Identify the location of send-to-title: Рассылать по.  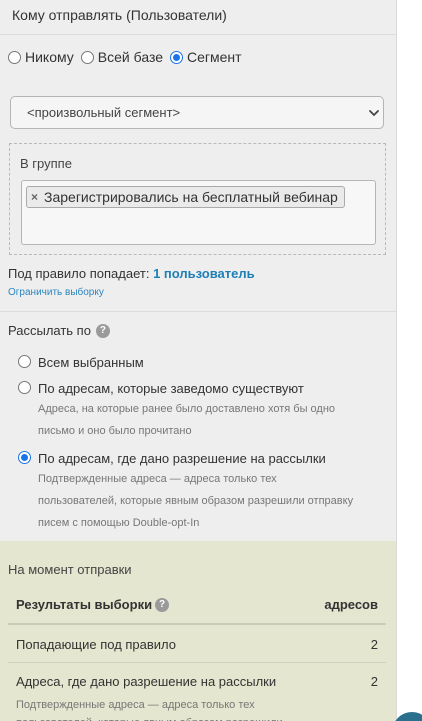
(49, 330).